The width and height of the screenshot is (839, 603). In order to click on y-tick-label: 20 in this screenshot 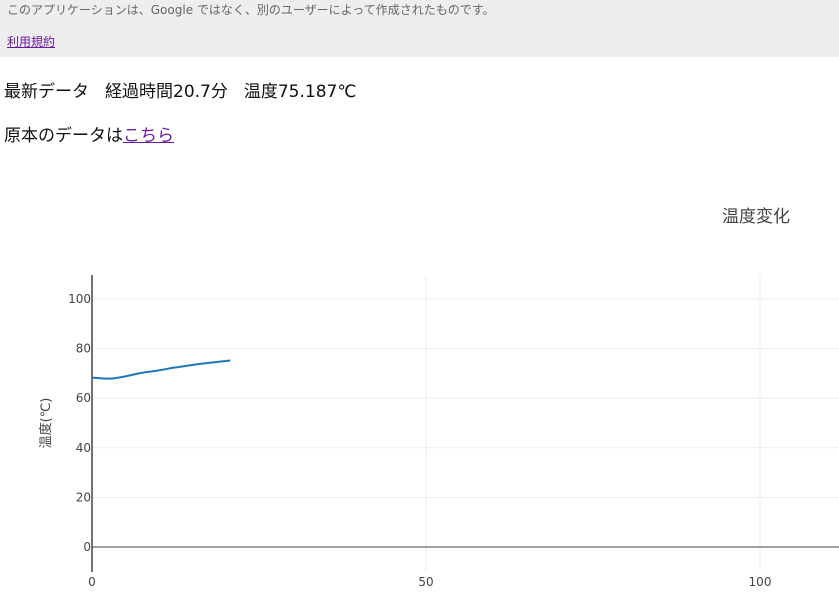, I will do `click(83, 497)`.